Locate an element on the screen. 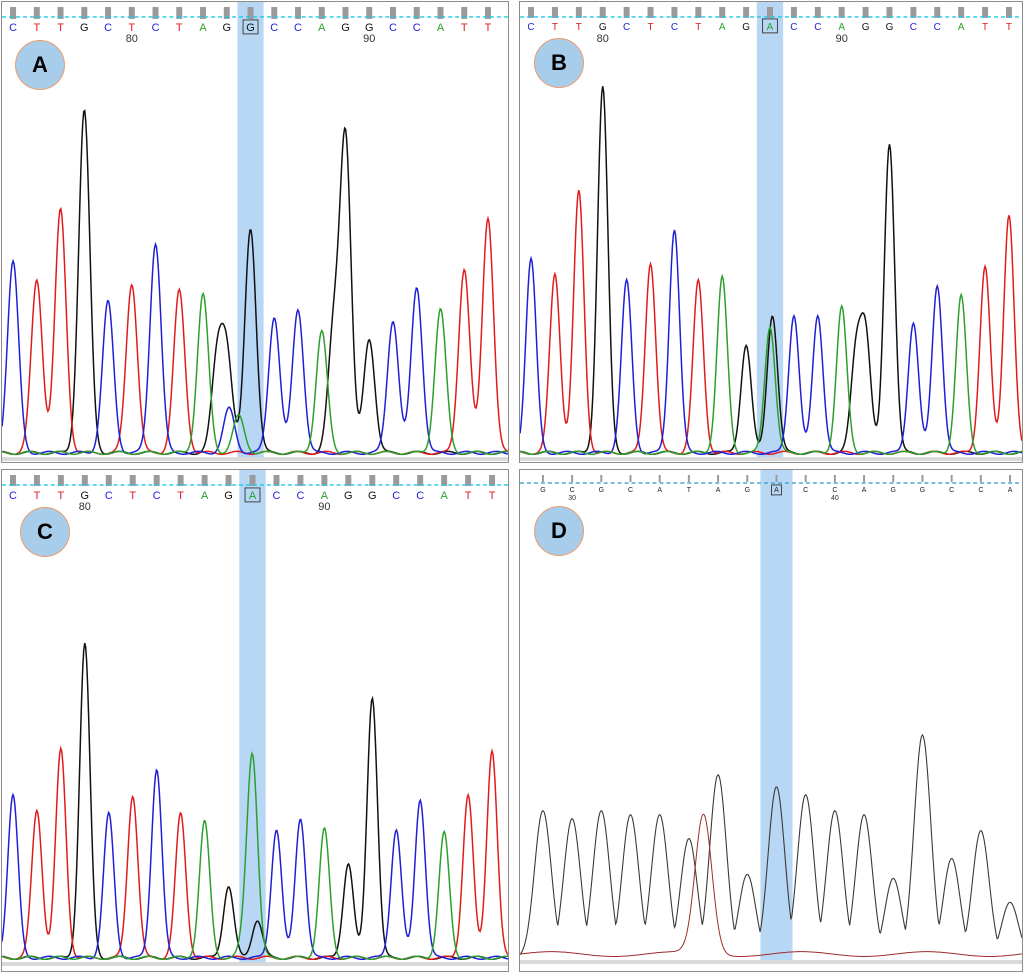  panel-label-c: C is located at coordinates (45, 532).